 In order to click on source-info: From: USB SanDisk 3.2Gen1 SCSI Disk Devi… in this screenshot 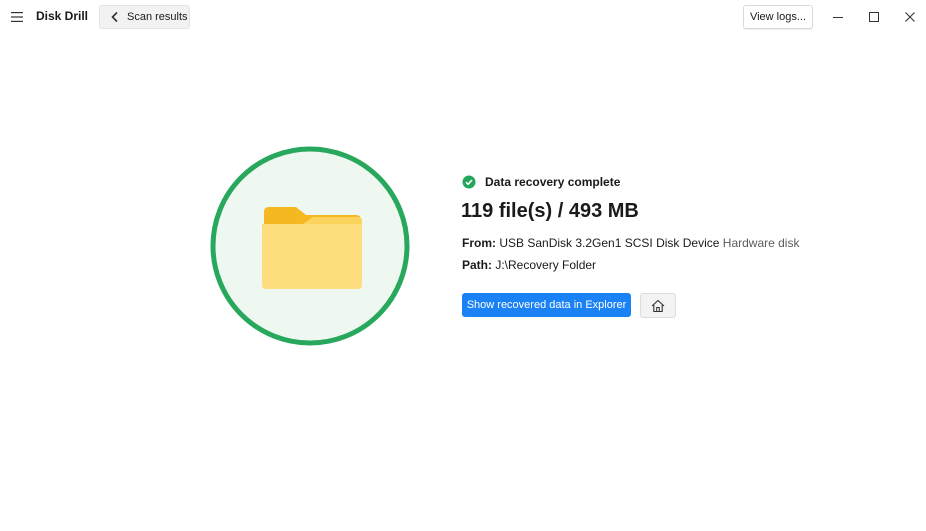, I will do `click(630, 243)`.